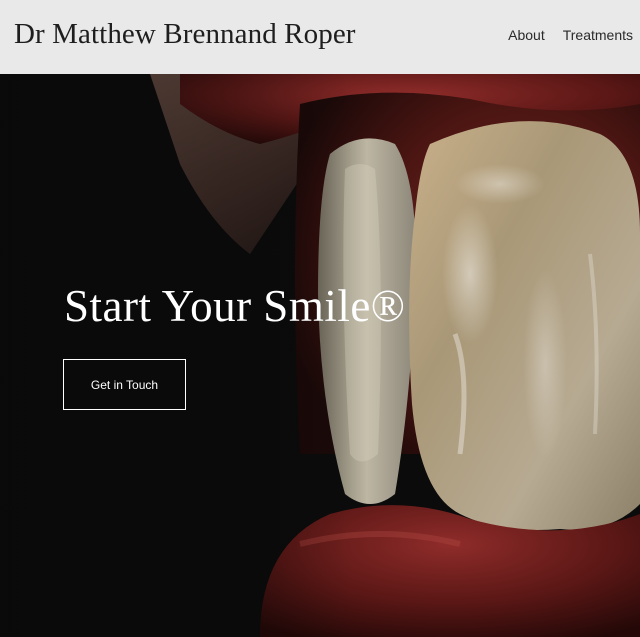 The image size is (640, 637). Describe the element at coordinates (598, 35) in the screenshot. I see `nav-link-treatments: Treatments` at that location.